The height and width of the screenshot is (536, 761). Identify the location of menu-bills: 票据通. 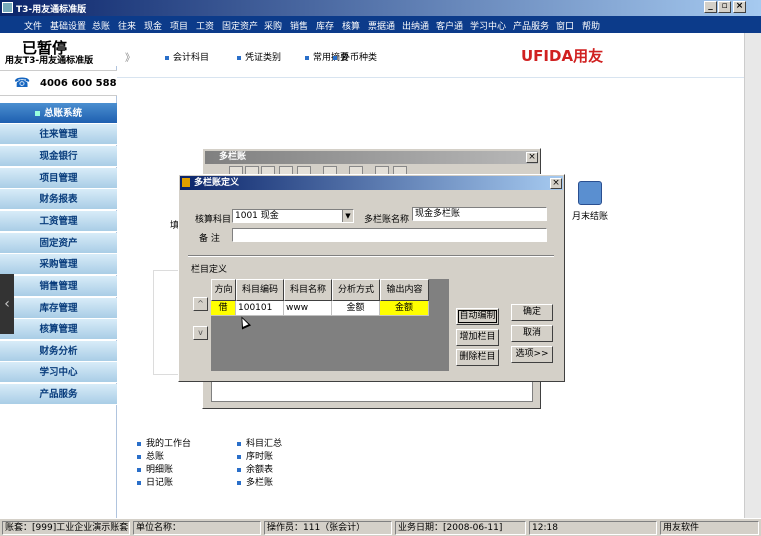
(381, 25).